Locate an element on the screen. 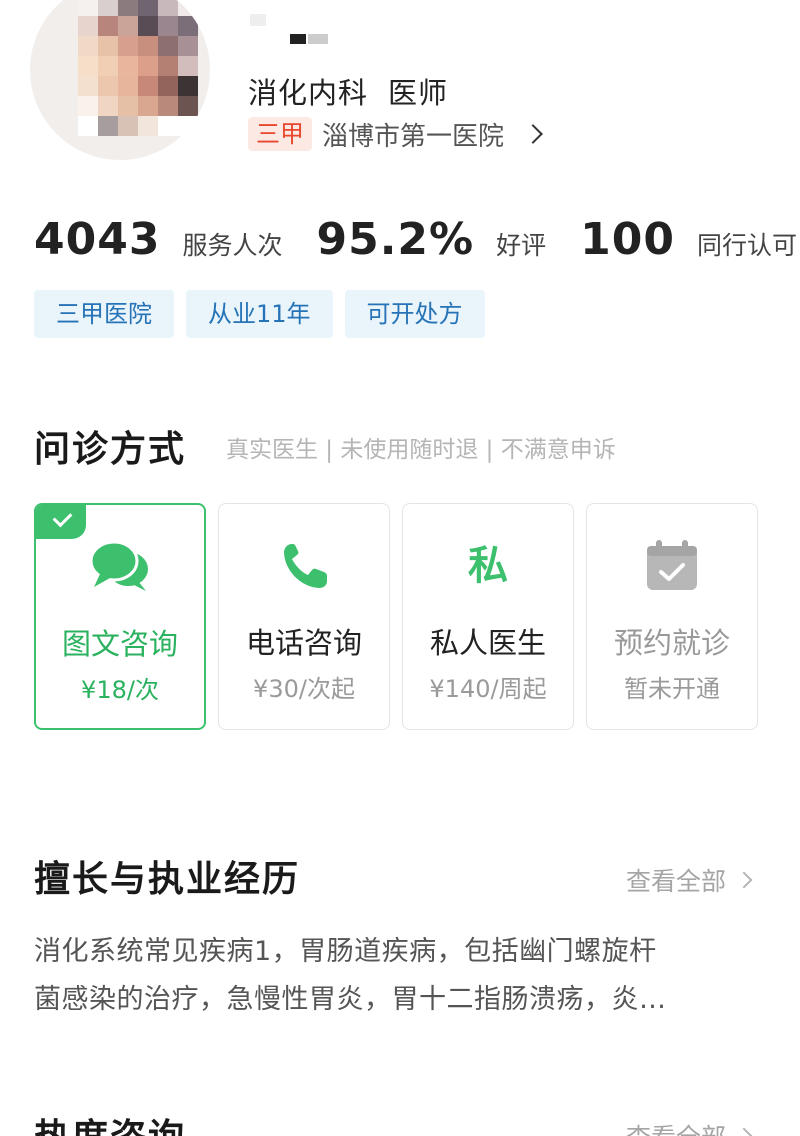 This screenshot has height=1136, width=800. stat-rating-label: 好评 is located at coordinates (521, 245).